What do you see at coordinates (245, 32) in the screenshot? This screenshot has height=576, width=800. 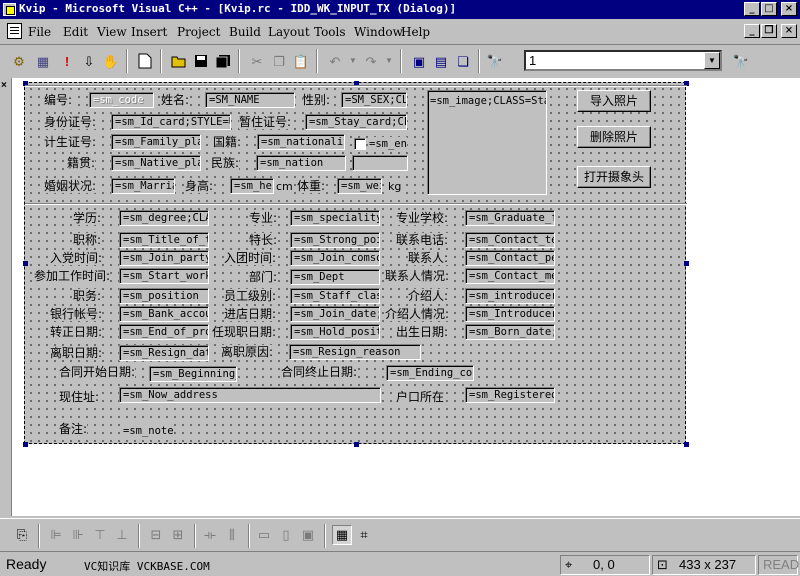 I see `menu-build: Build` at bounding box center [245, 32].